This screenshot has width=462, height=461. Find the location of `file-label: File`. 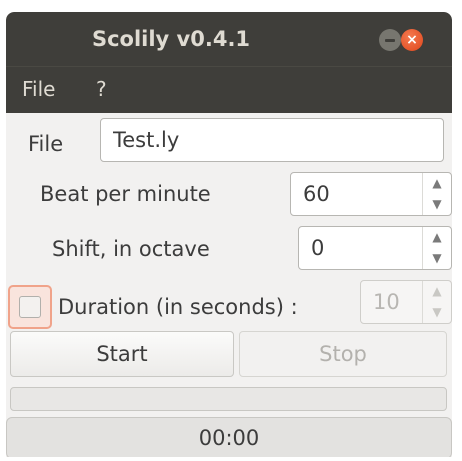

file-label: File is located at coordinates (46, 144).